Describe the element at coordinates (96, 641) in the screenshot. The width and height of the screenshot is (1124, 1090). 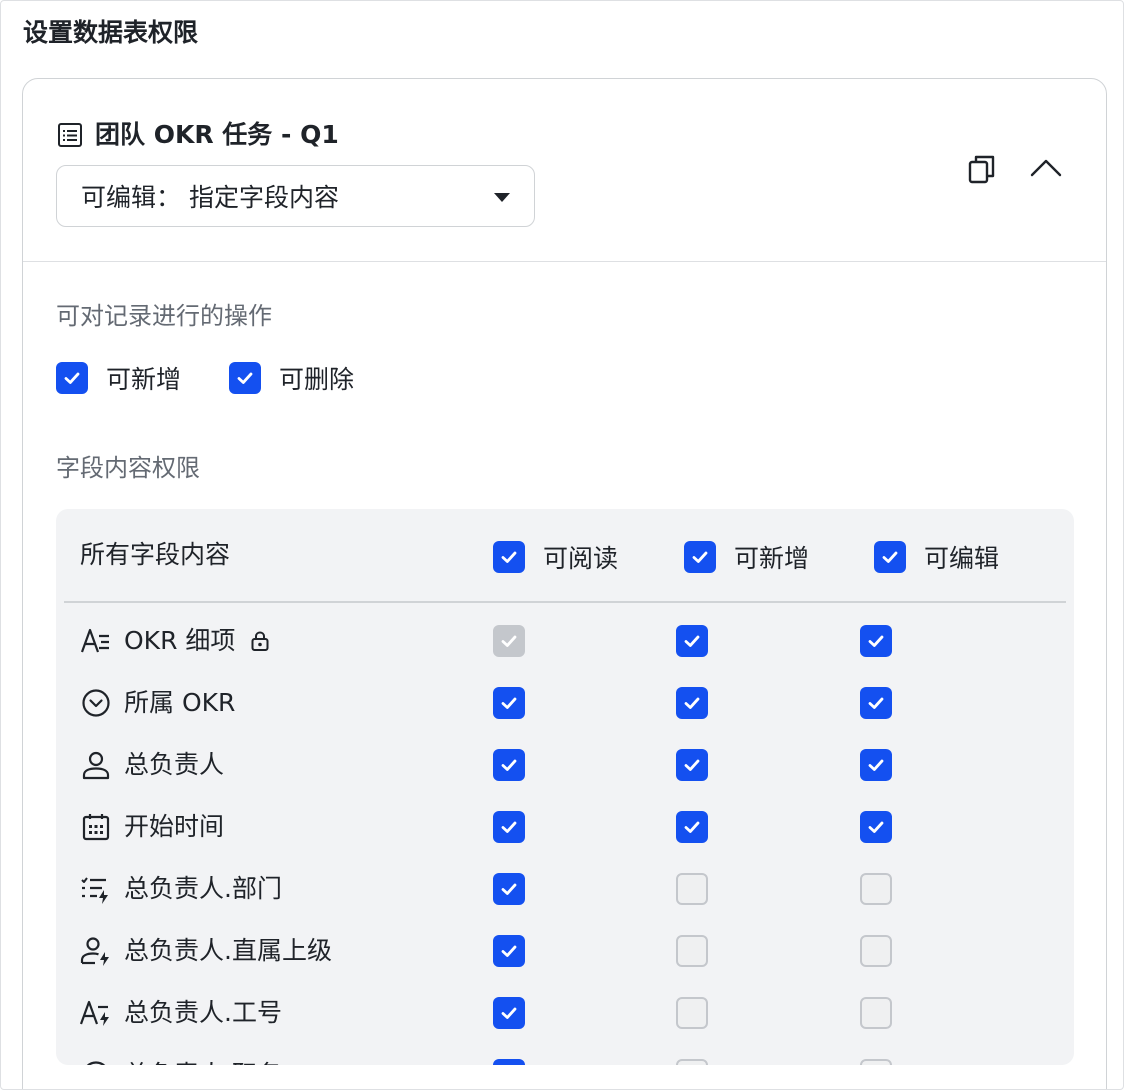
I see `text-field-icon` at that location.